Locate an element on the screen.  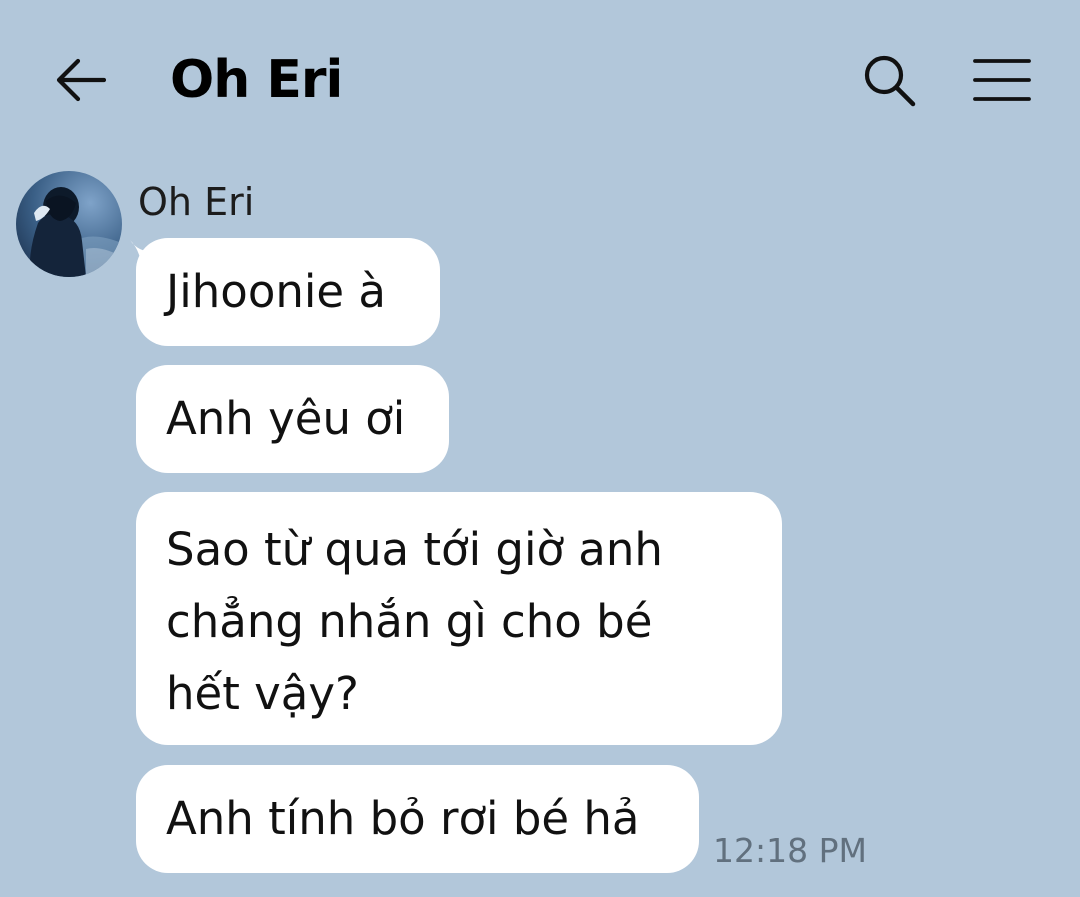
message-text: Jihoonie à is located at coordinates (276, 291).